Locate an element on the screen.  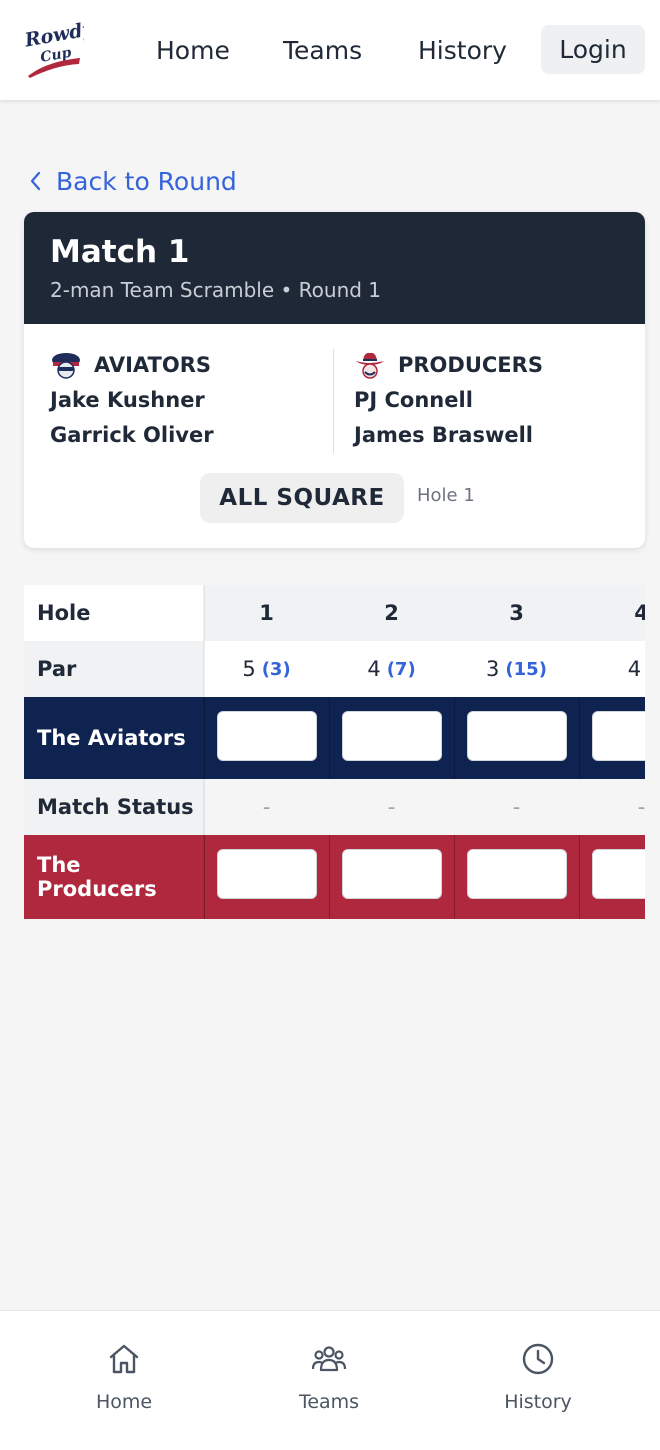
top-navbar: Rowdy Cup Home Teams History Login is located at coordinates (330, 50).